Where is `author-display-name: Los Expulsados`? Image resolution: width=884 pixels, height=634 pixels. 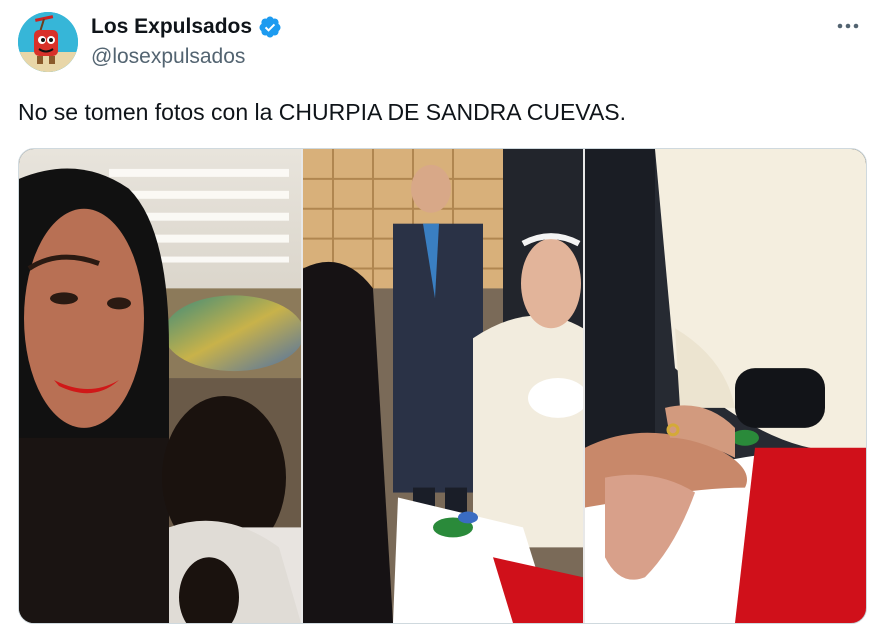
author-display-name: Los Expulsados is located at coordinates (171, 27).